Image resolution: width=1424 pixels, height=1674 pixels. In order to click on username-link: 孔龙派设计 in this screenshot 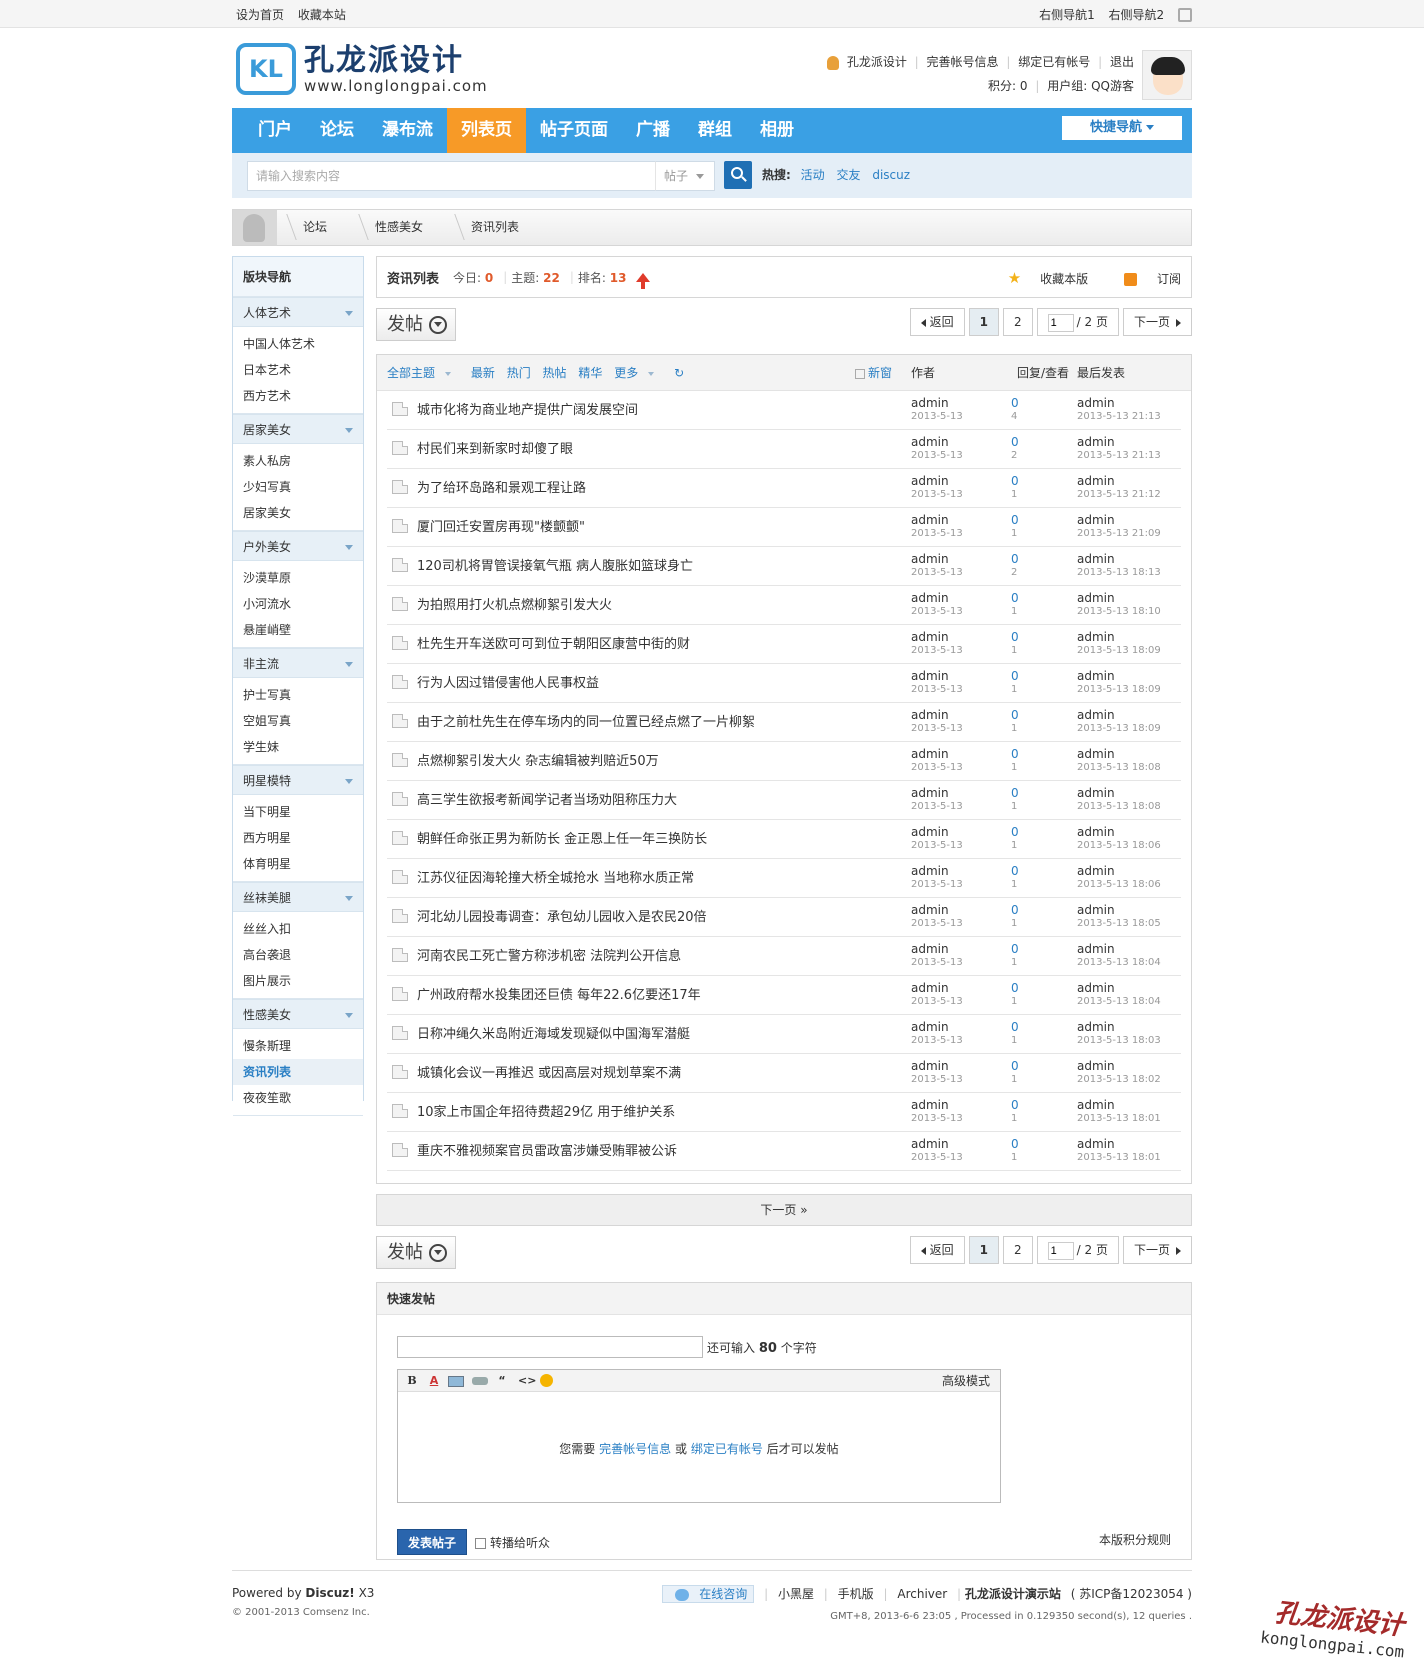, I will do `click(877, 62)`.